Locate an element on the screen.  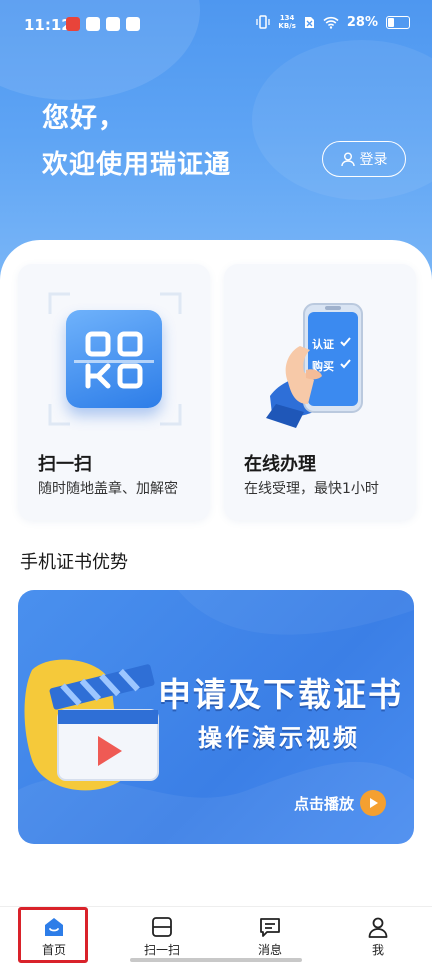
phone-line1: 认证 is located at coordinates (323, 344).